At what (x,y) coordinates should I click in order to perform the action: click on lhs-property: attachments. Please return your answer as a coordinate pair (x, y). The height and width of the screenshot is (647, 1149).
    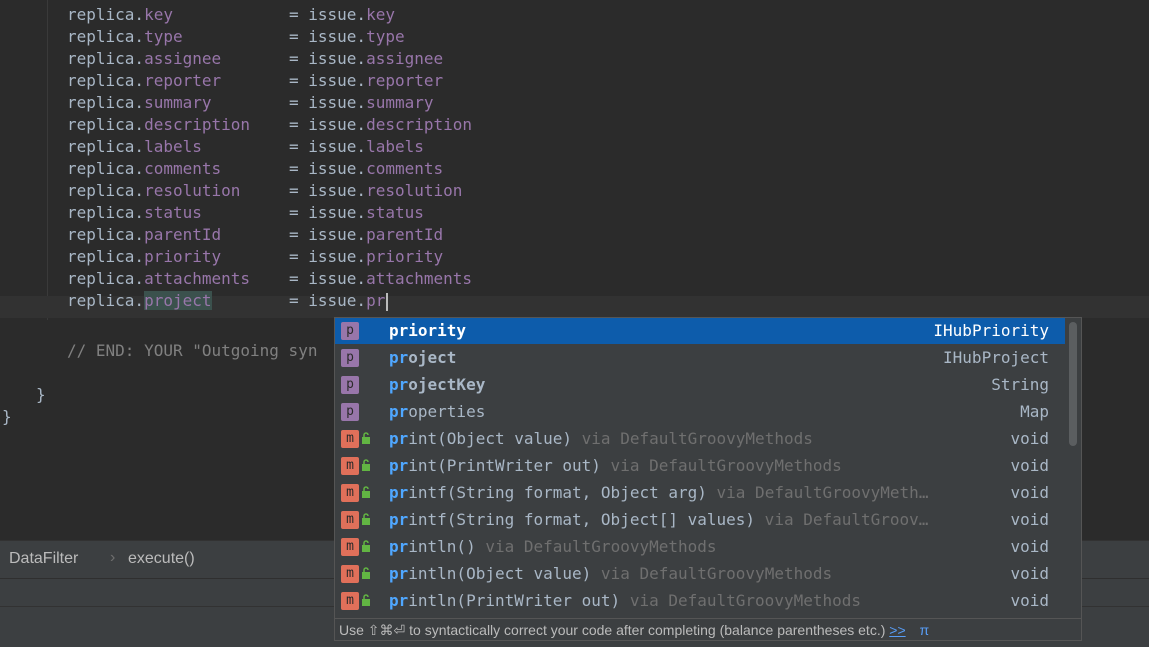
    Looking at the image, I should click on (197, 278).